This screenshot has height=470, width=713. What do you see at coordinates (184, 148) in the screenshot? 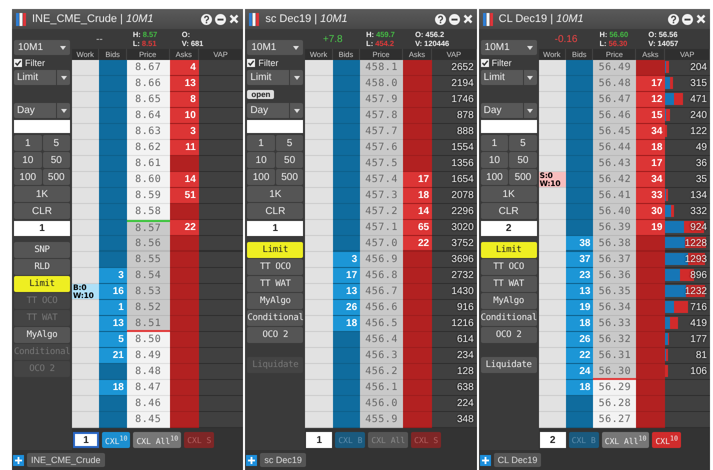
I see `ask-cell: 11` at bounding box center [184, 148].